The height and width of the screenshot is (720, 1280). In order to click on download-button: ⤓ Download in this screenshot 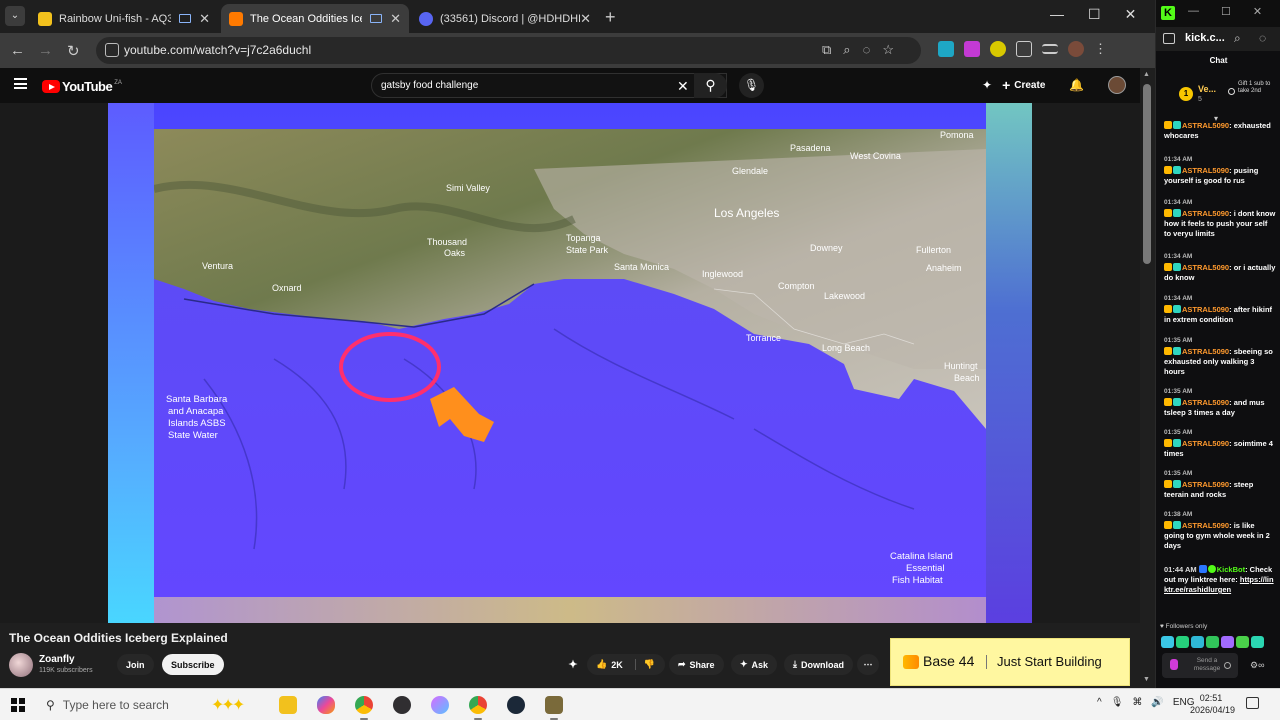, I will do `click(818, 664)`.